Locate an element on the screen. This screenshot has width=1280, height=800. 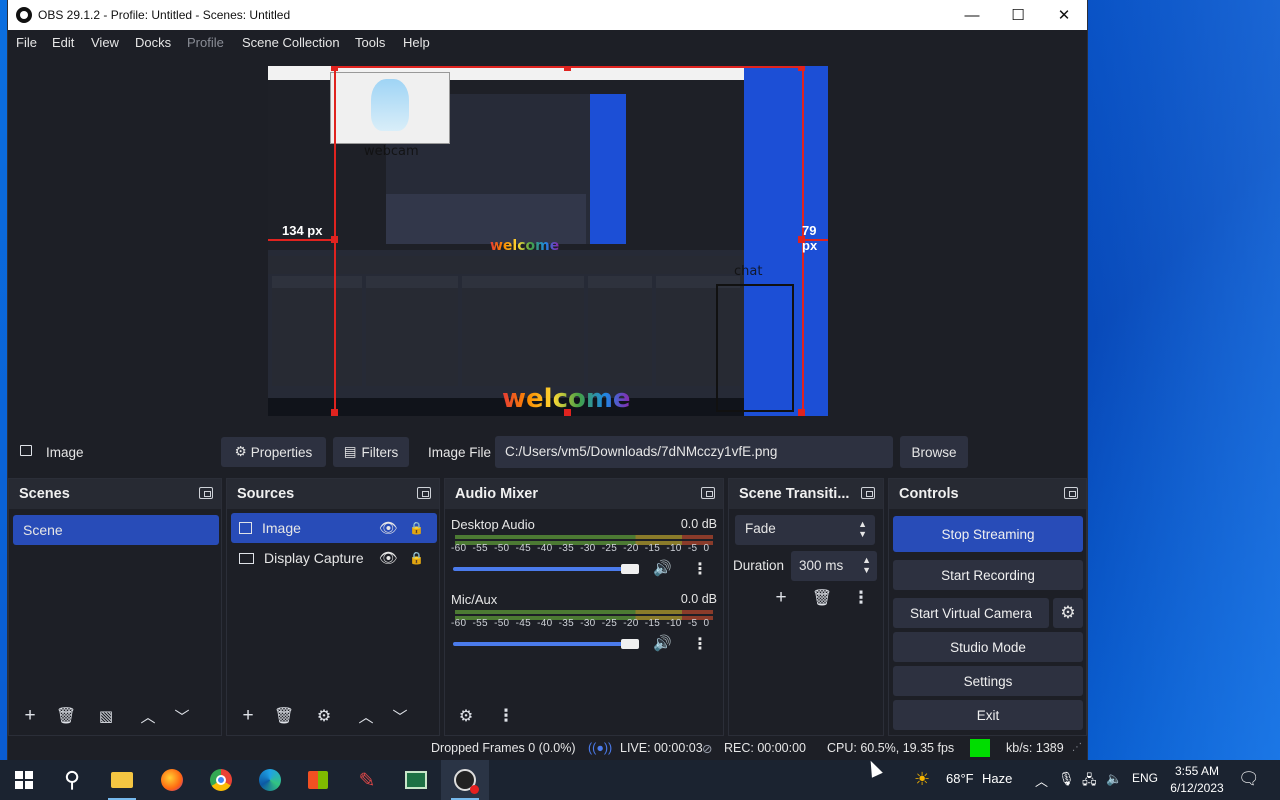
menu-profile: Profile is located at coordinates (205, 42).